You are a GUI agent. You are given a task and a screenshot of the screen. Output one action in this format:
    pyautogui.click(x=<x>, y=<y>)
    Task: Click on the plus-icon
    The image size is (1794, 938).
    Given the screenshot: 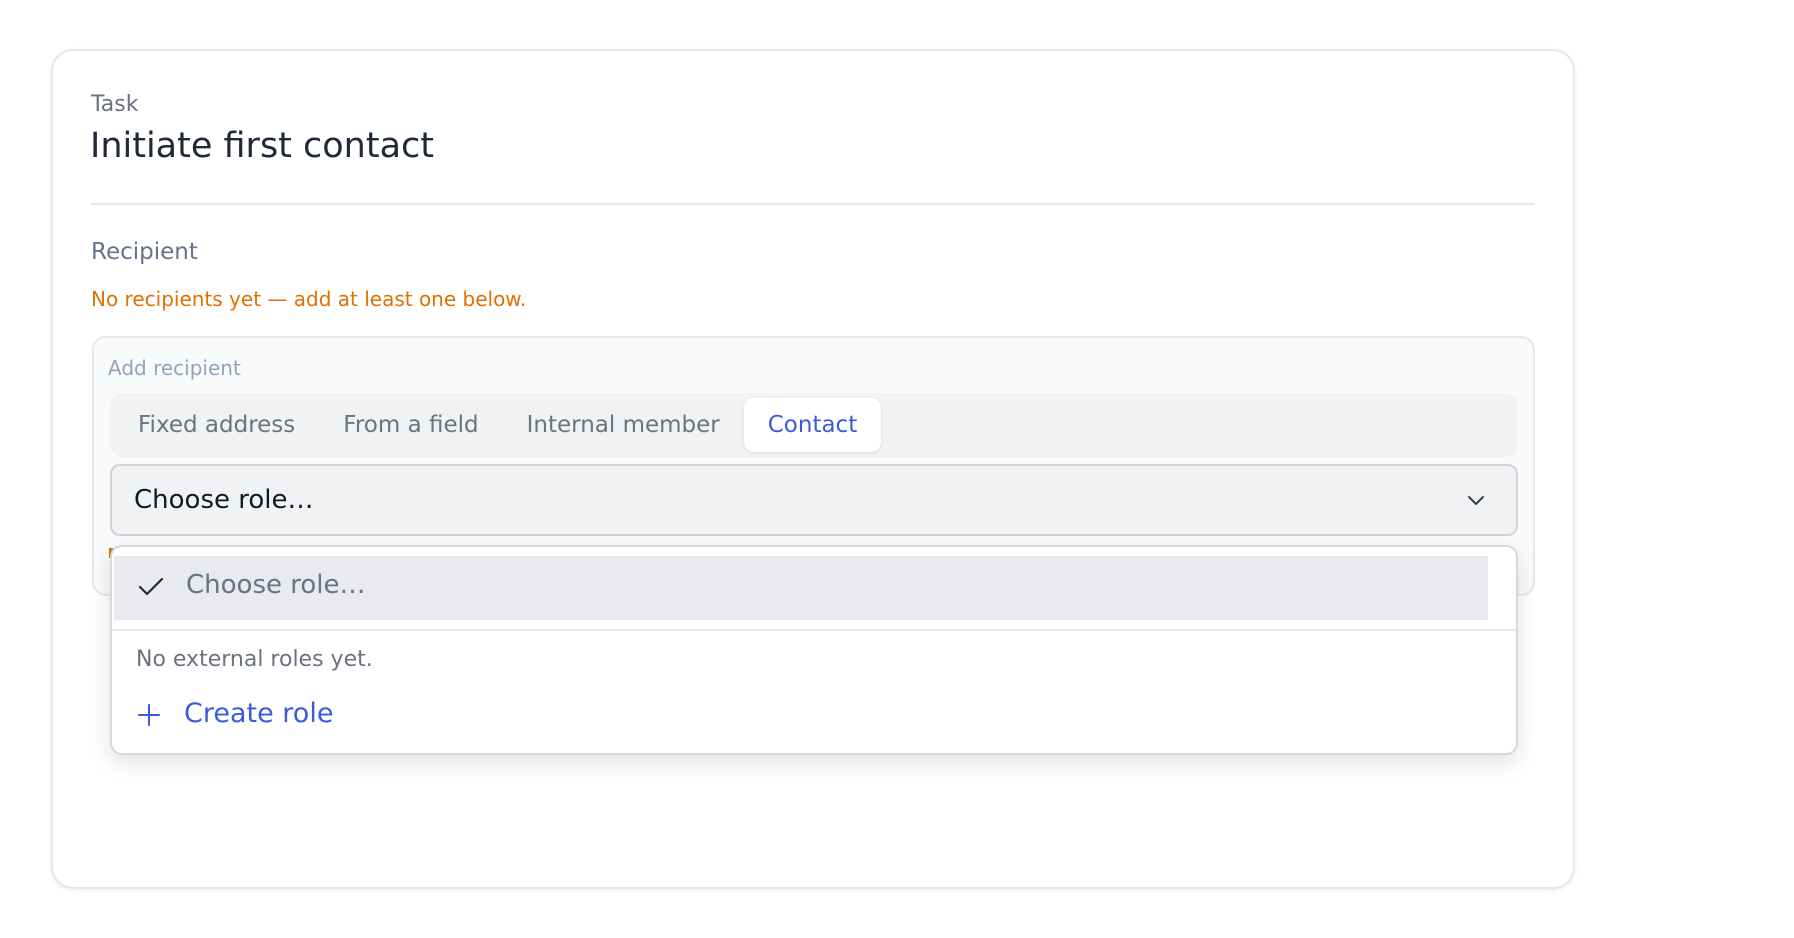 What is the action you would take?
    pyautogui.click(x=149, y=715)
    